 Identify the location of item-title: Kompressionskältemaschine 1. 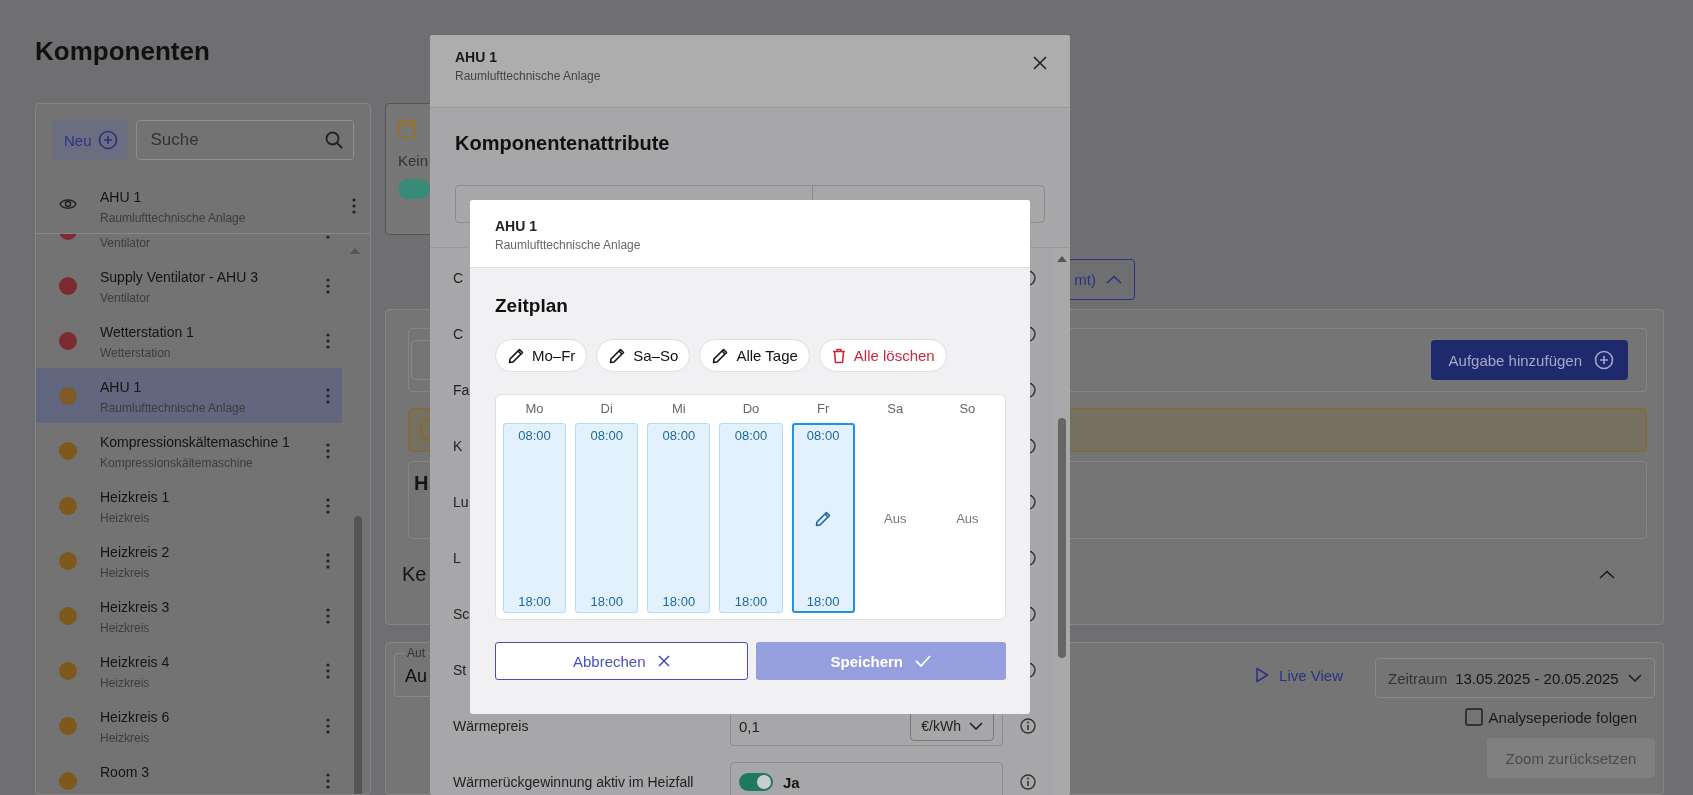
(195, 442).